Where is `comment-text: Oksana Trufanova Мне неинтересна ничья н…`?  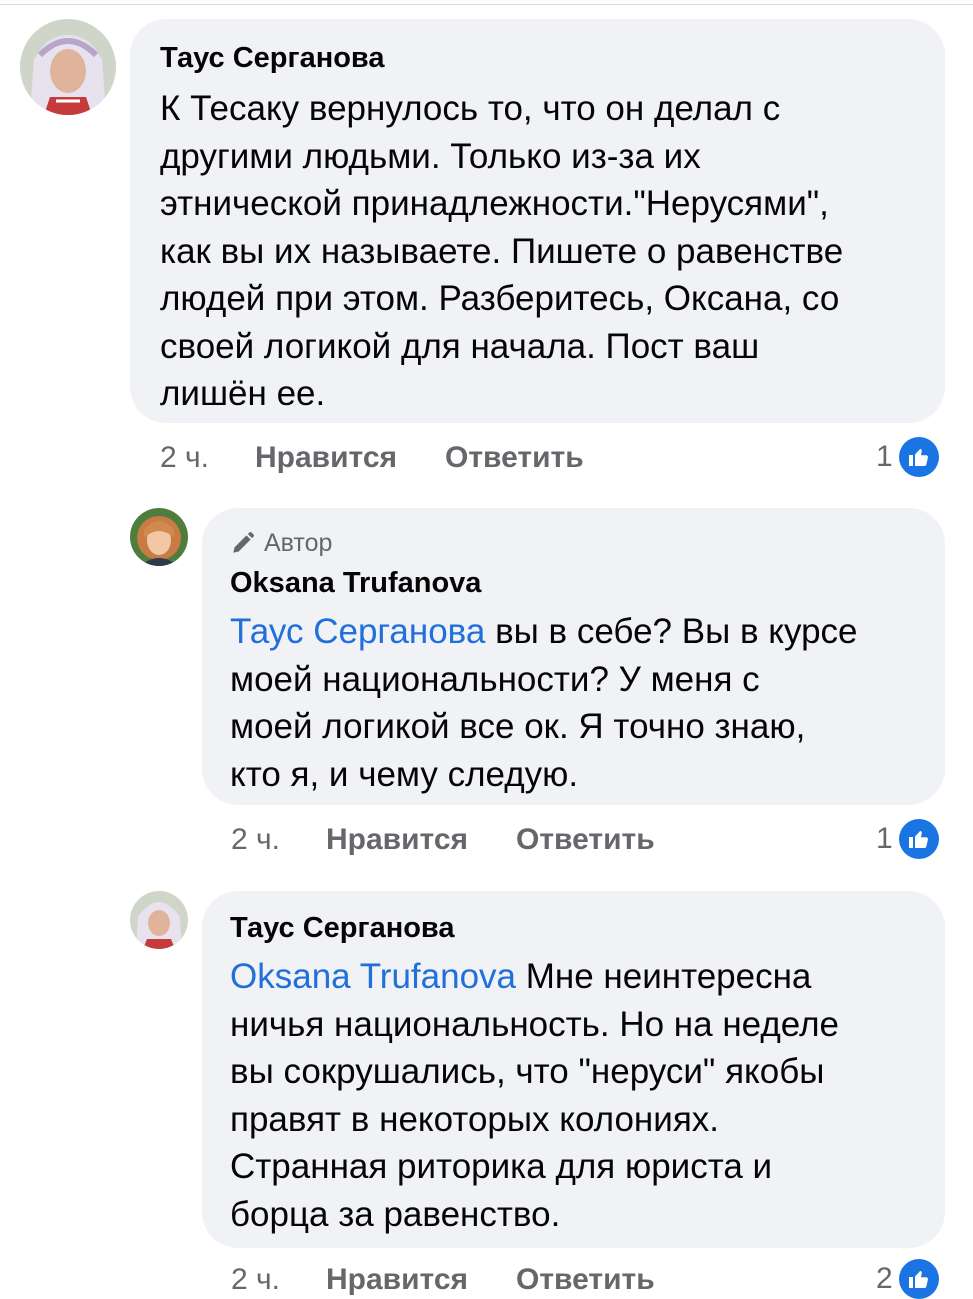 comment-text: Oksana Trufanova Мне неинтересна ничья н… is located at coordinates (534, 1095).